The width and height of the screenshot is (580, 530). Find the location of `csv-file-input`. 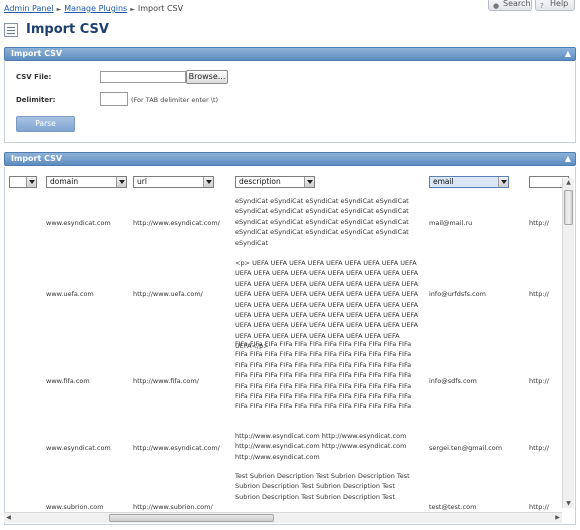

csv-file-input is located at coordinates (143, 77).